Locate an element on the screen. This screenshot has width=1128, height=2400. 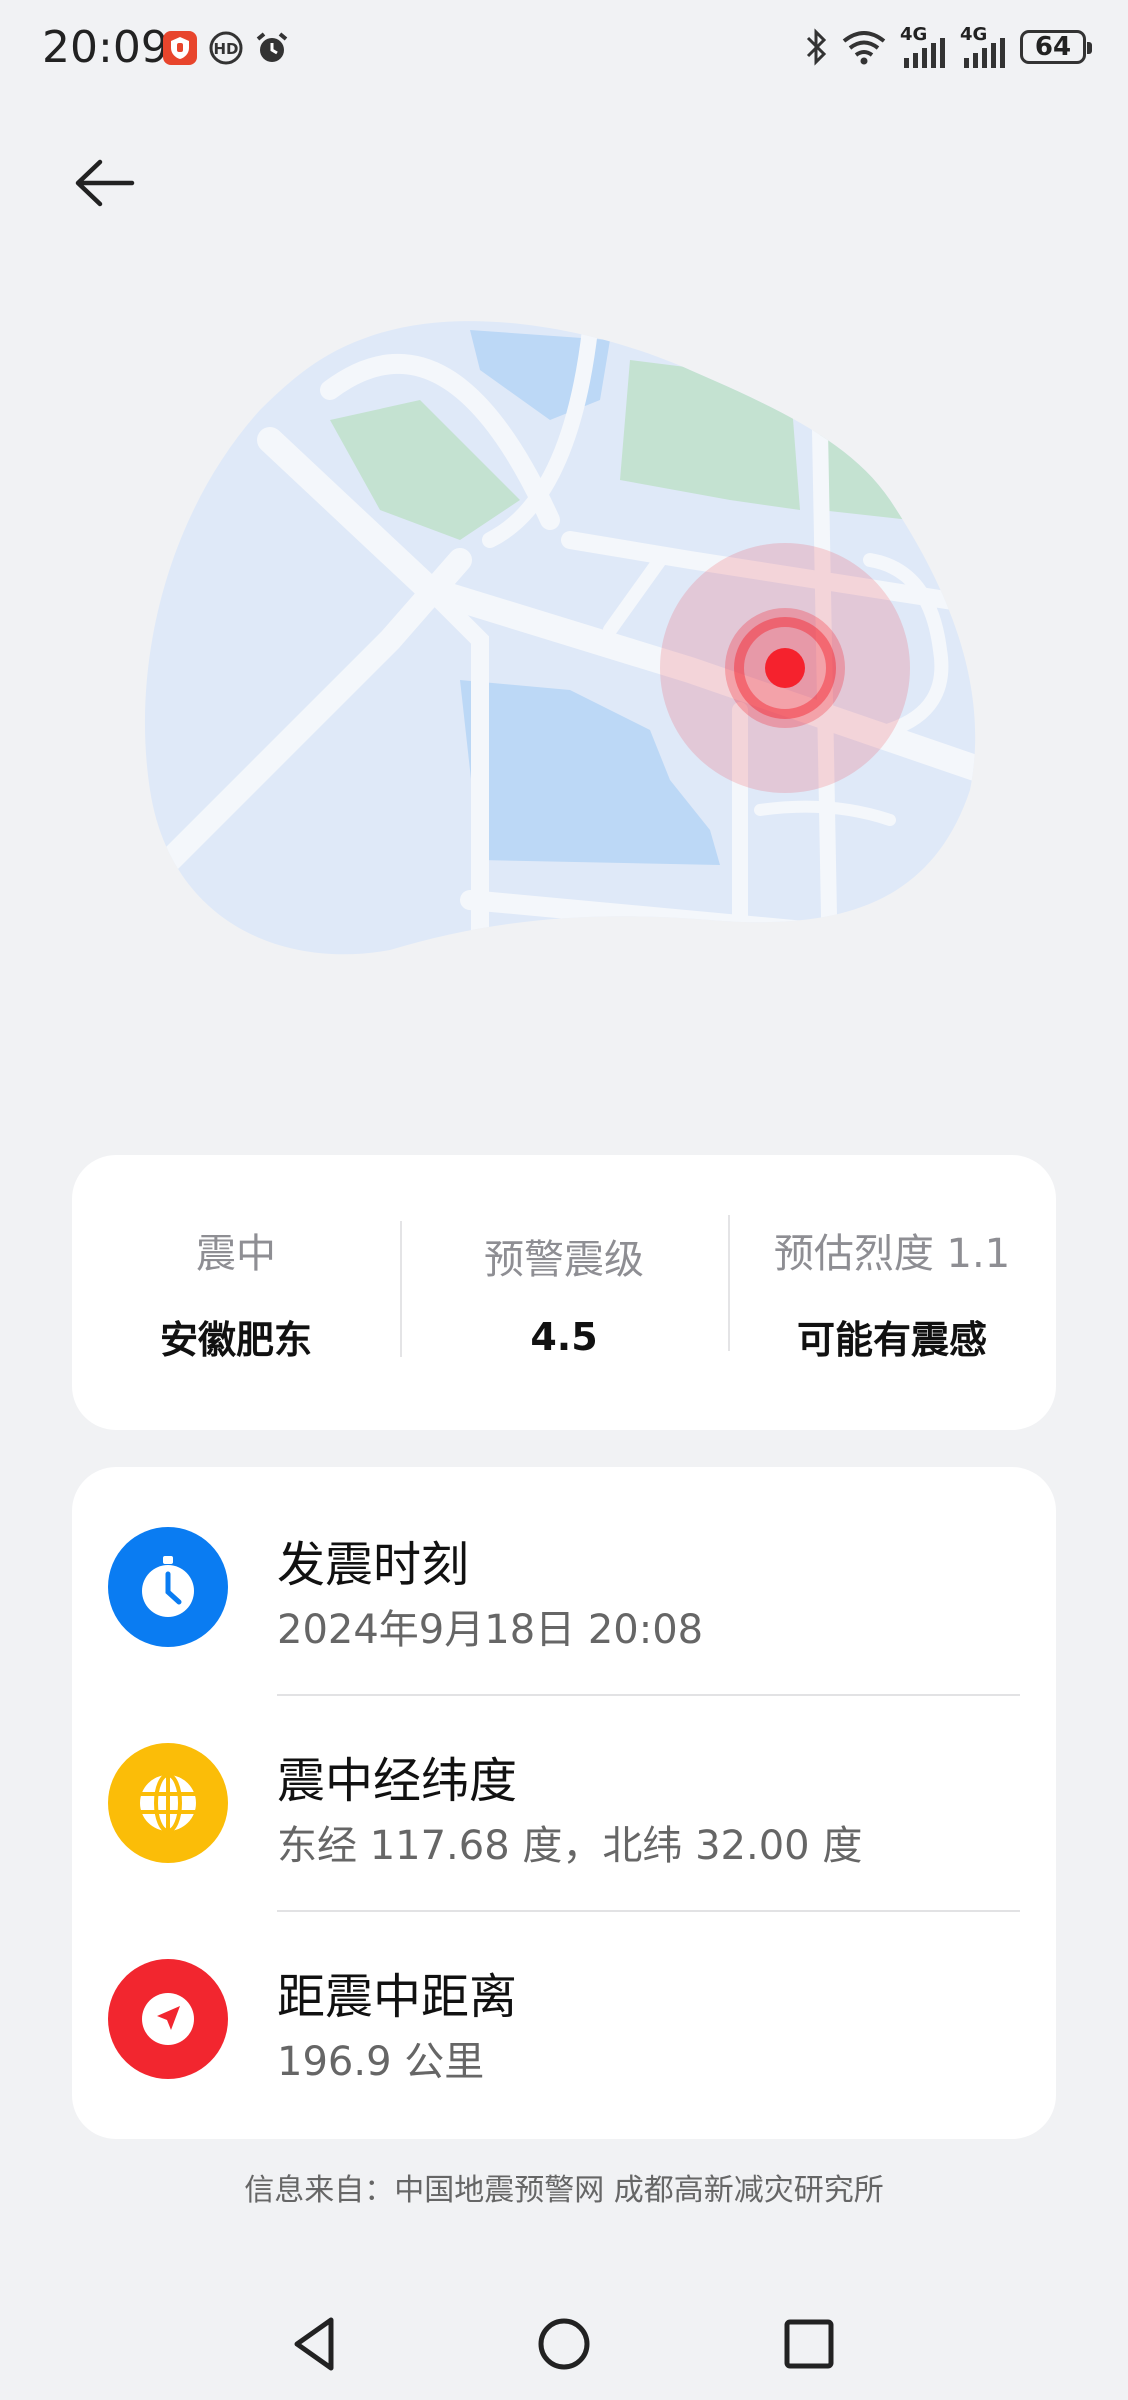
app-badge-icon is located at coordinates (180, 48).